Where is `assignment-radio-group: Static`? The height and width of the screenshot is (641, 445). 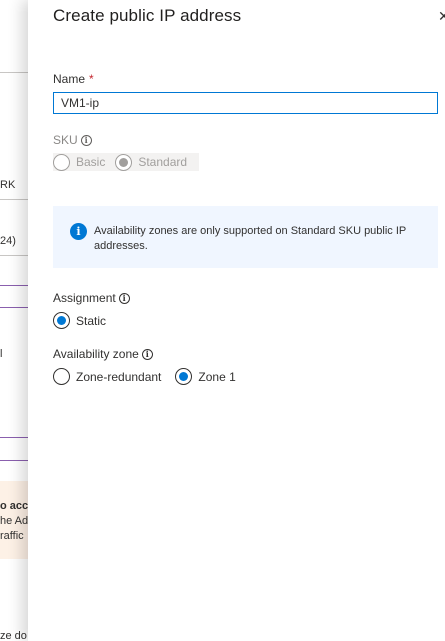
assignment-radio-group: Static is located at coordinates (79, 320).